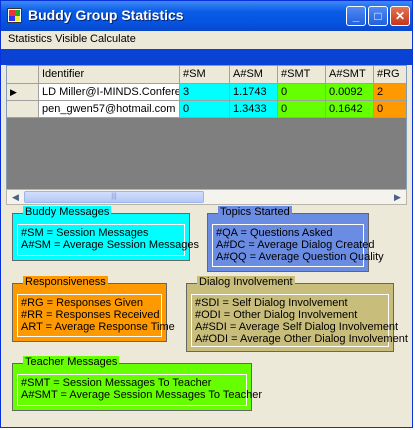 The width and height of the screenshot is (415, 430). Describe the element at coordinates (47, 39) in the screenshot. I see `menu-statistics-visible: Statistics Visible` at that location.